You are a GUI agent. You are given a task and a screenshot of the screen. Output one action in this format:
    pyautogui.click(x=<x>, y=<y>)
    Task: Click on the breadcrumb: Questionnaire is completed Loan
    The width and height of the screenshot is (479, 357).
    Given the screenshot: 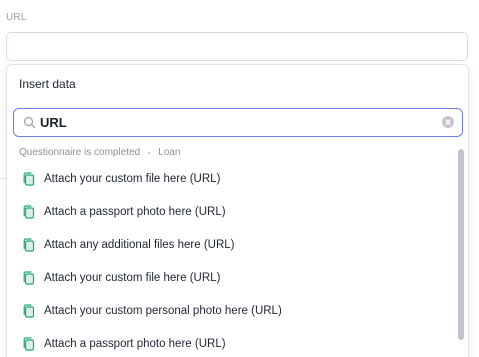 What is the action you would take?
    pyautogui.click(x=99, y=152)
    